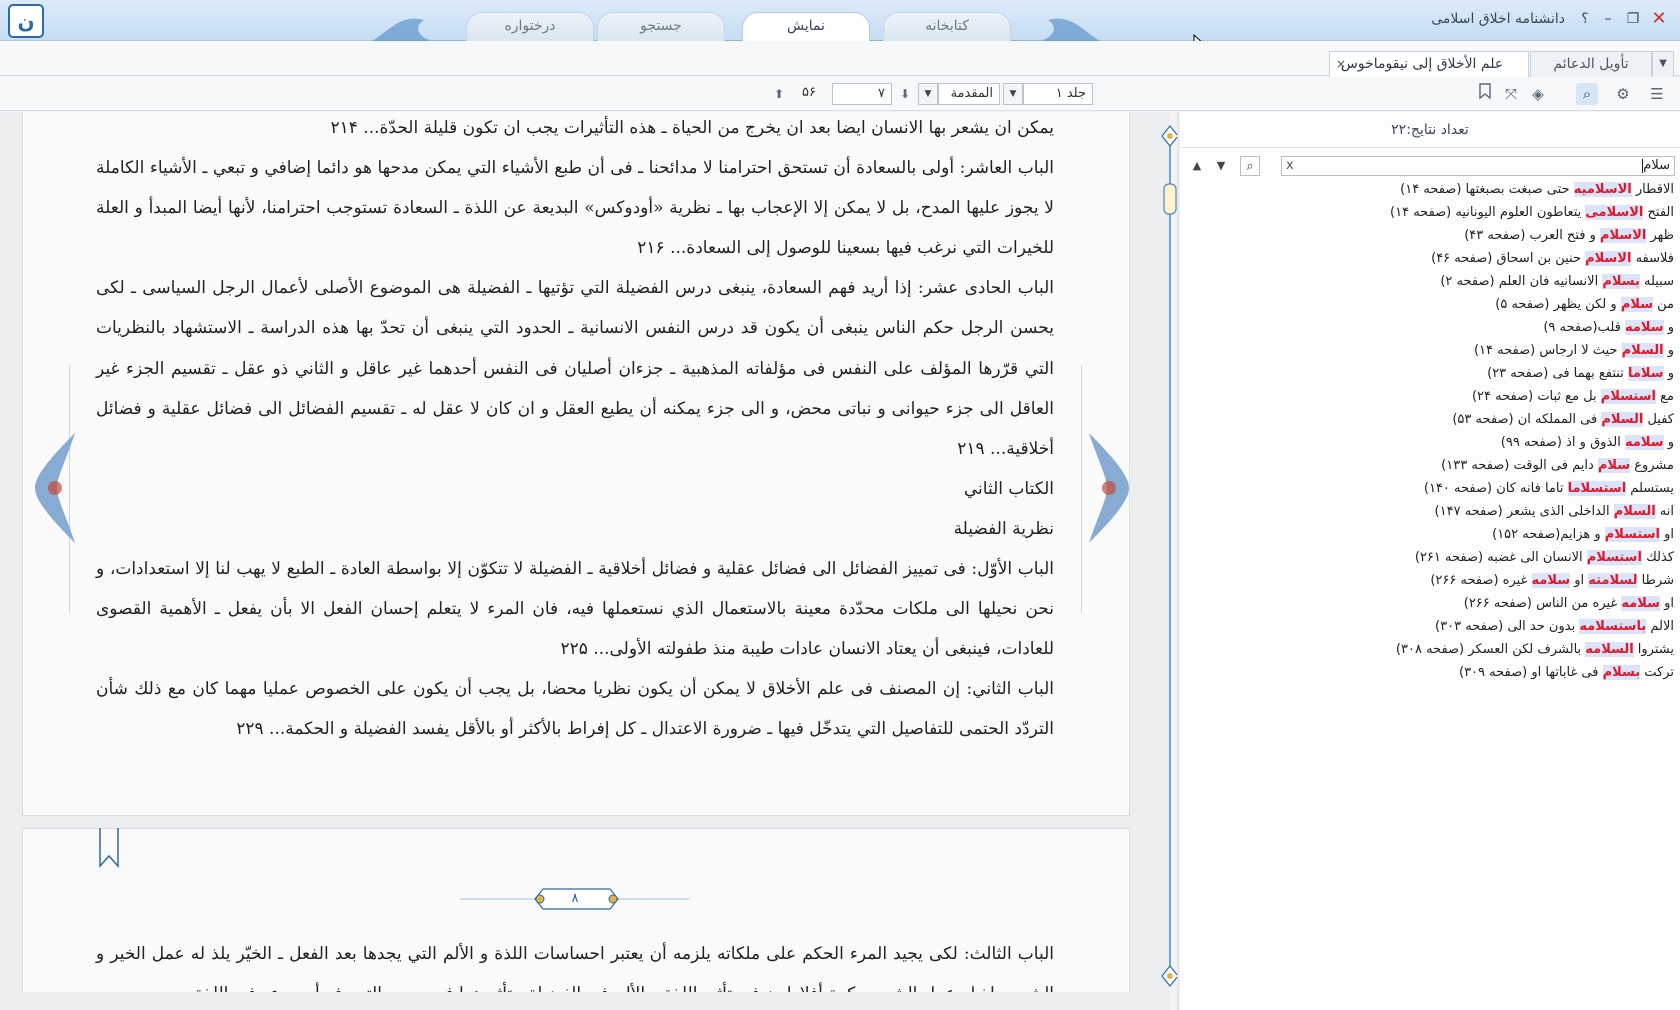 The width and height of the screenshot is (1680, 1010). Describe the element at coordinates (947, 26) in the screenshot. I see `tab-library: کتابخانه` at that location.